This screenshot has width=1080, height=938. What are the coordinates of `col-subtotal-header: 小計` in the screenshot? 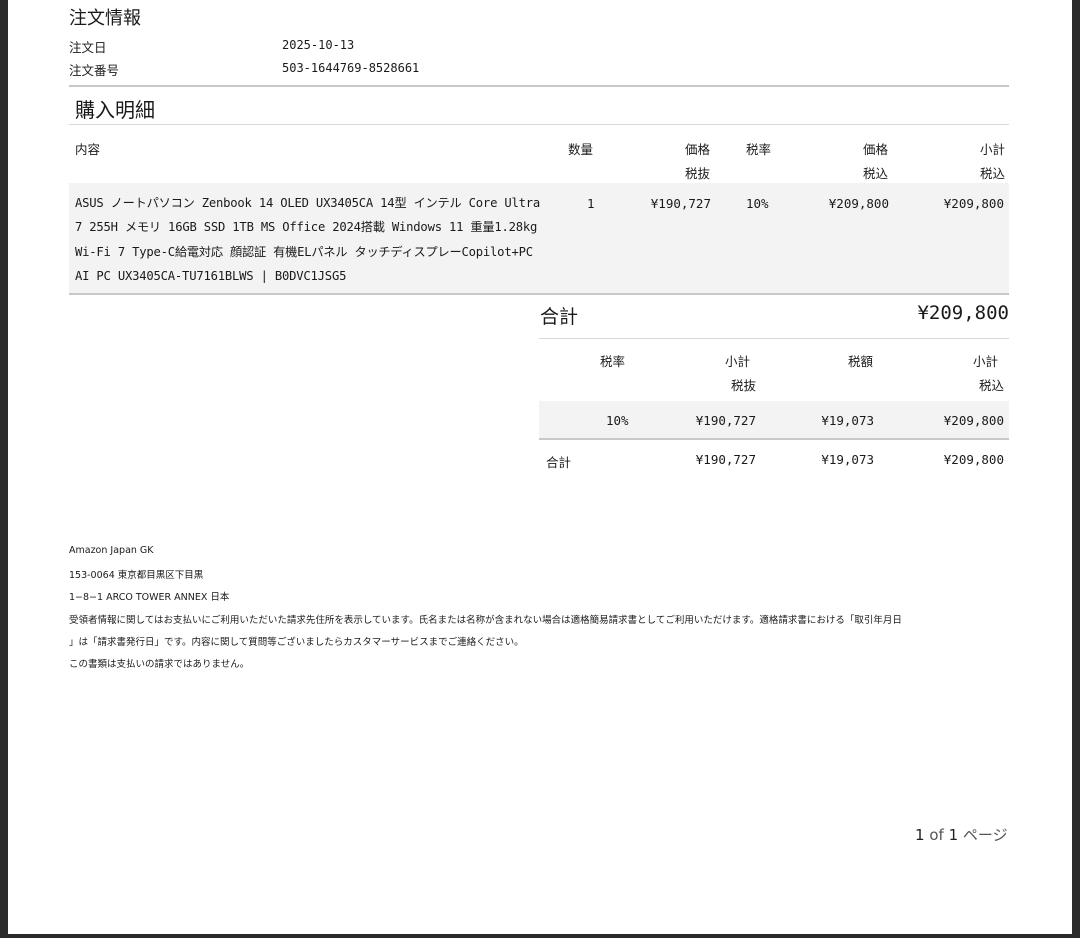 It's located at (992, 149).